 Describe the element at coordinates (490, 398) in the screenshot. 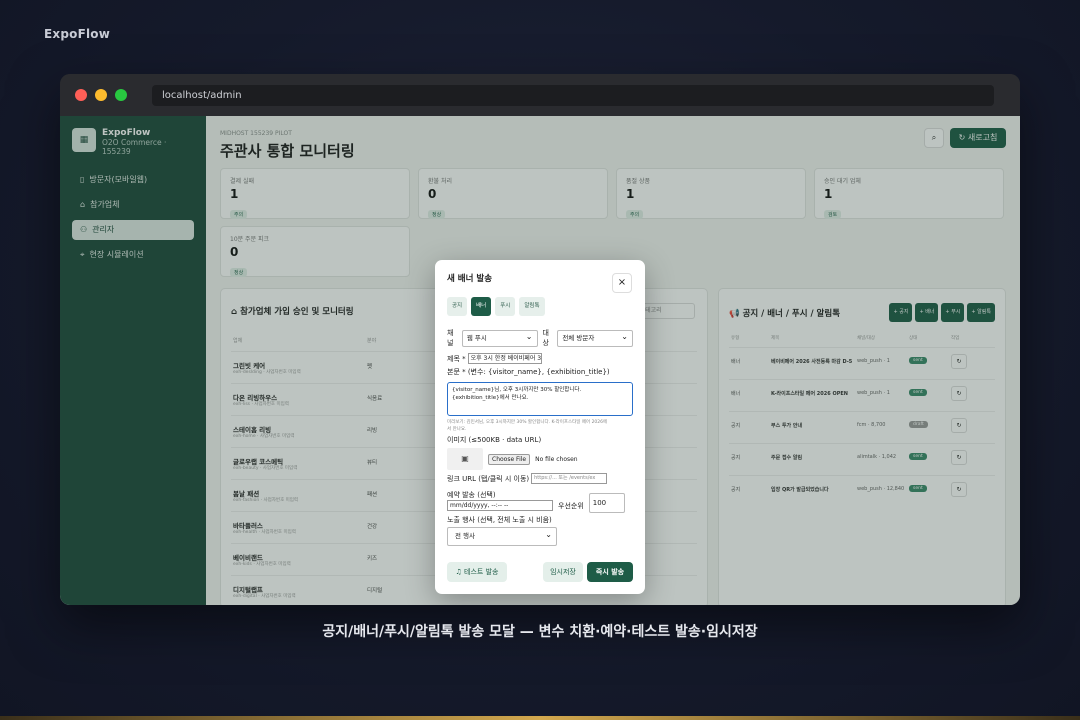

I see `body-text-line: {exhibition_title}에서 만나요.` at that location.